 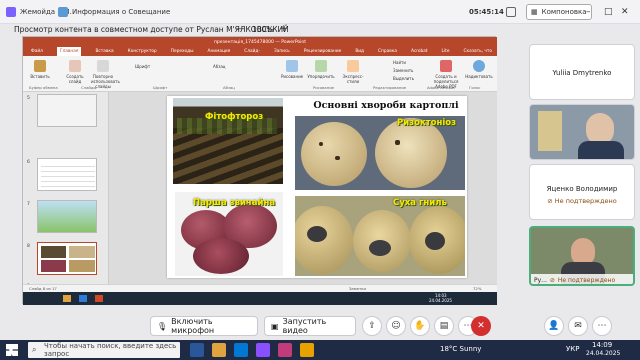 What do you see at coordinates (486, 12) in the screenshot?
I see `meeting-timer: 05:45:14` at bounding box center [486, 12].